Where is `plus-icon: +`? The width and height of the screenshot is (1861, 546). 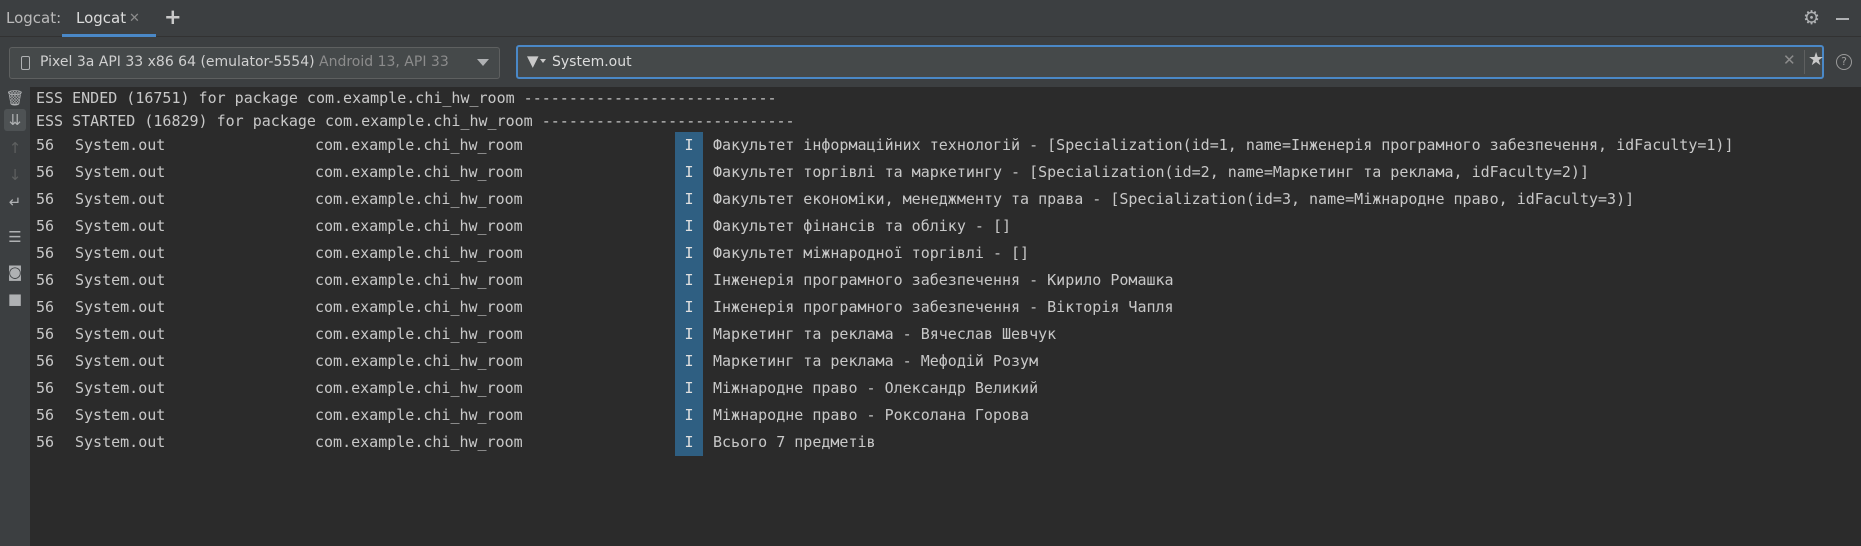
plus-icon: + is located at coordinates (173, 17).